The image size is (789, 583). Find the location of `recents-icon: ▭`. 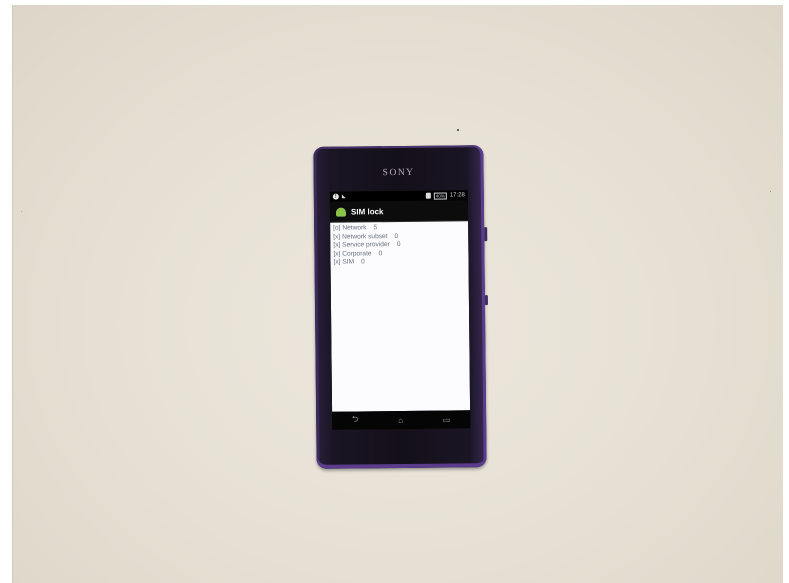

recents-icon: ▭ is located at coordinates (447, 419).